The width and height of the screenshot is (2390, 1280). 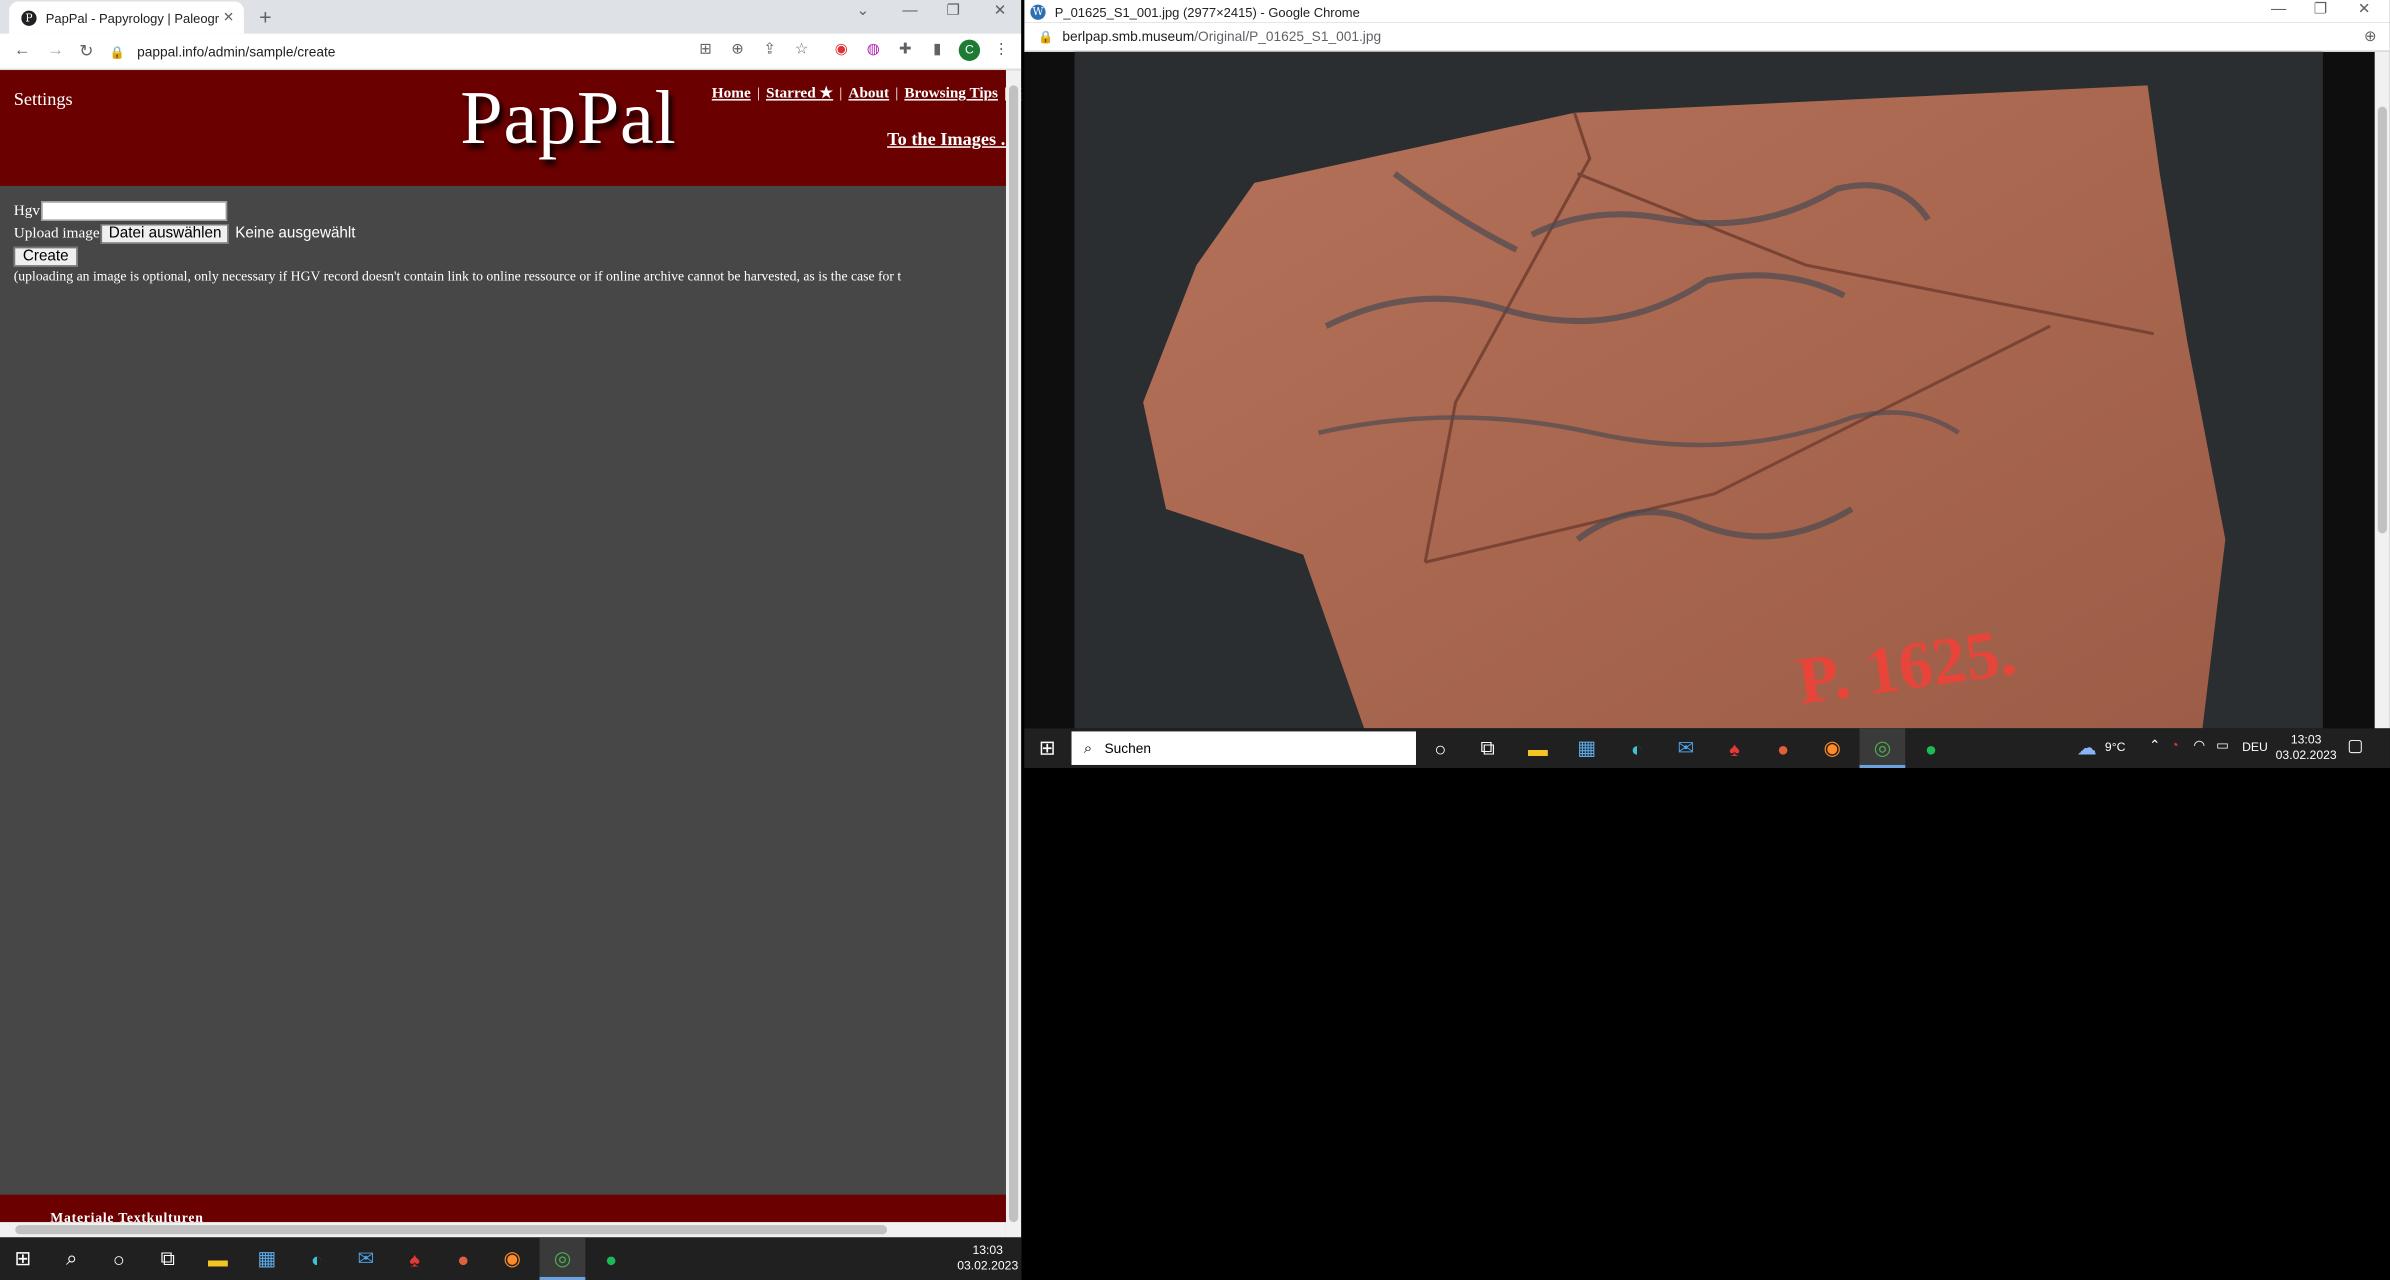 What do you see at coordinates (610, 1258) in the screenshot?
I see `spotify-icon: ●` at bounding box center [610, 1258].